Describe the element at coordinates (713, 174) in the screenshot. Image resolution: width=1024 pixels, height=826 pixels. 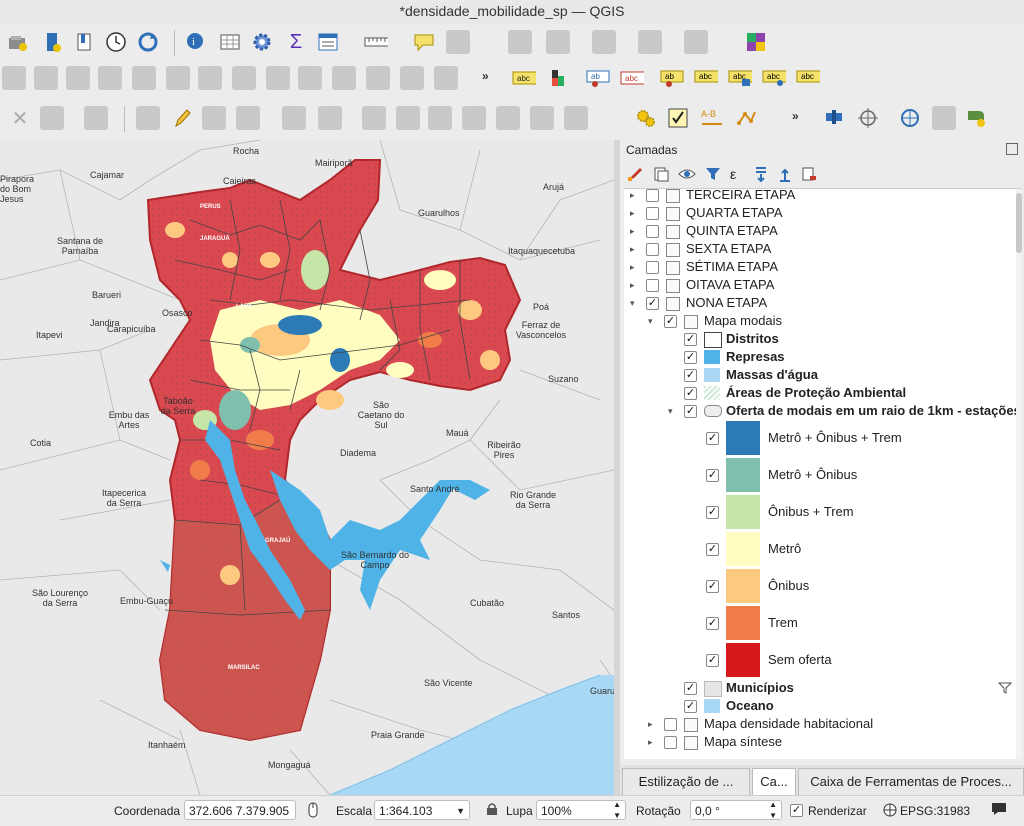
I see `filter-legend-icon` at that location.